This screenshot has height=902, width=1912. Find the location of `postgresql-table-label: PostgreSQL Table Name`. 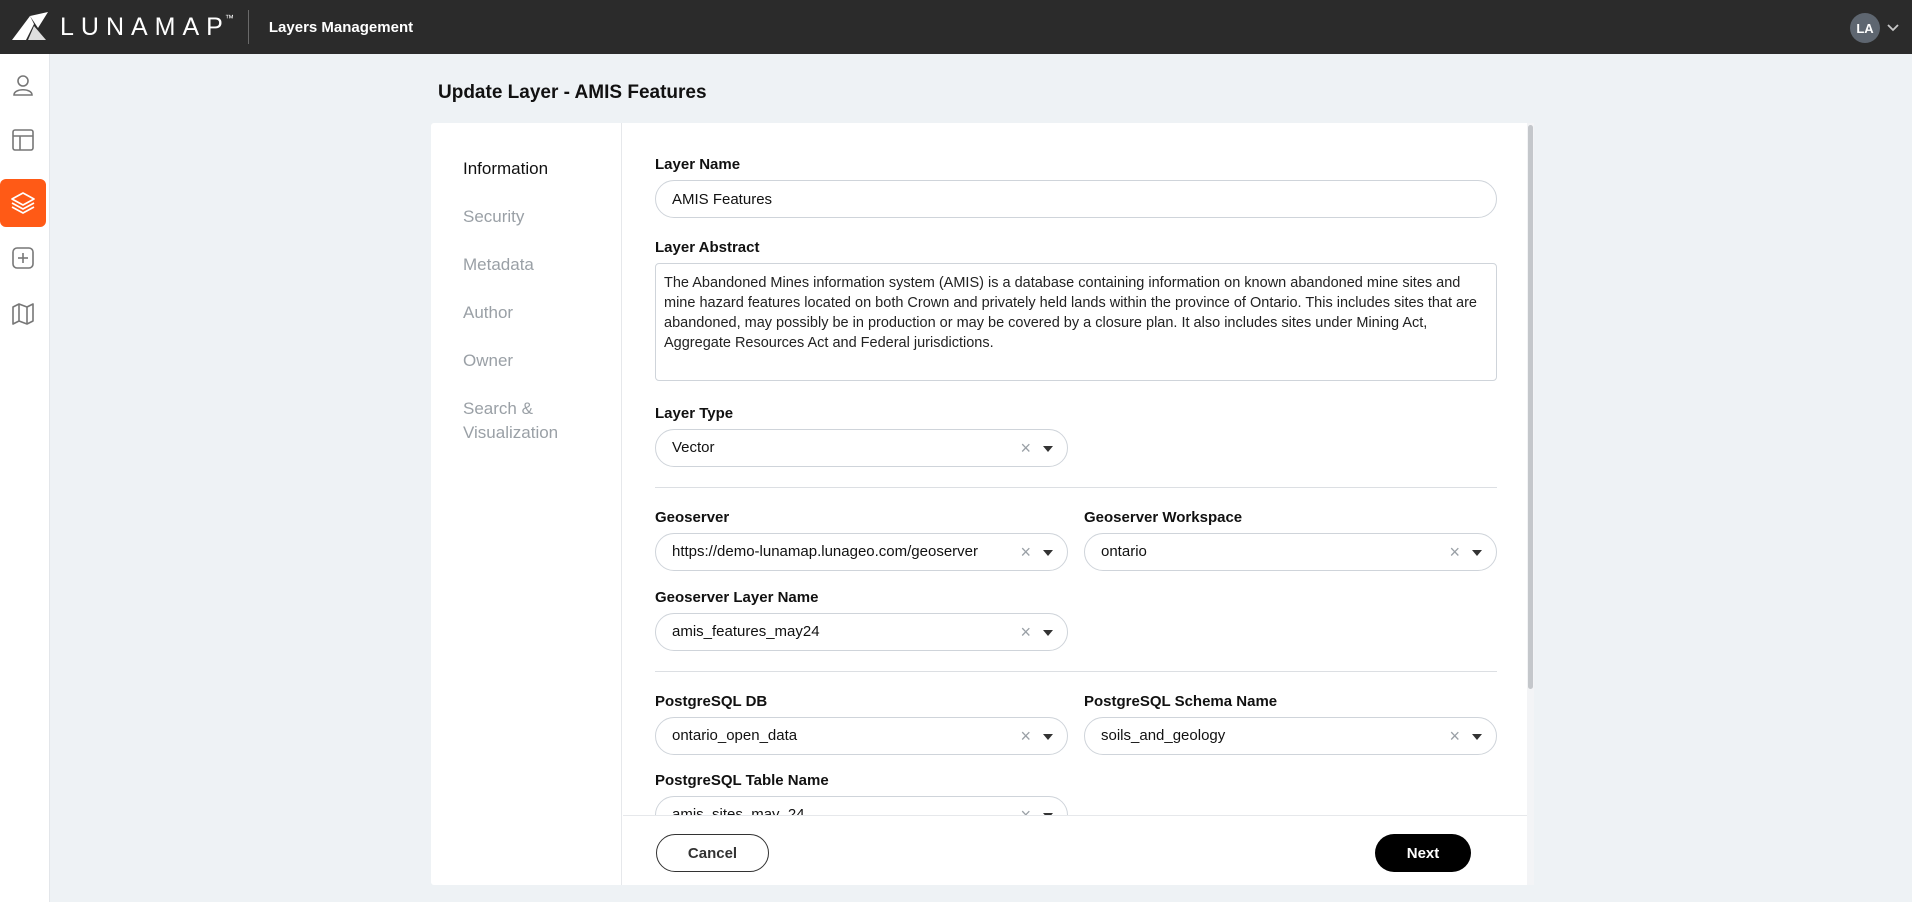

postgresql-table-label: PostgreSQL Table Name is located at coordinates (742, 780).